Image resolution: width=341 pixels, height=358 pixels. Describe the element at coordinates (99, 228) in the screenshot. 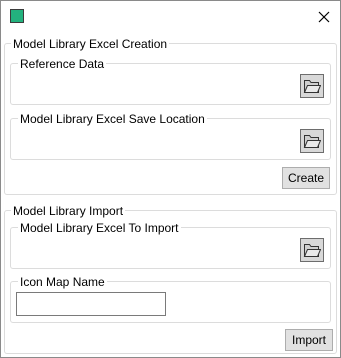

I see `excel-to-import-label: Model Library Excel To Import` at that location.